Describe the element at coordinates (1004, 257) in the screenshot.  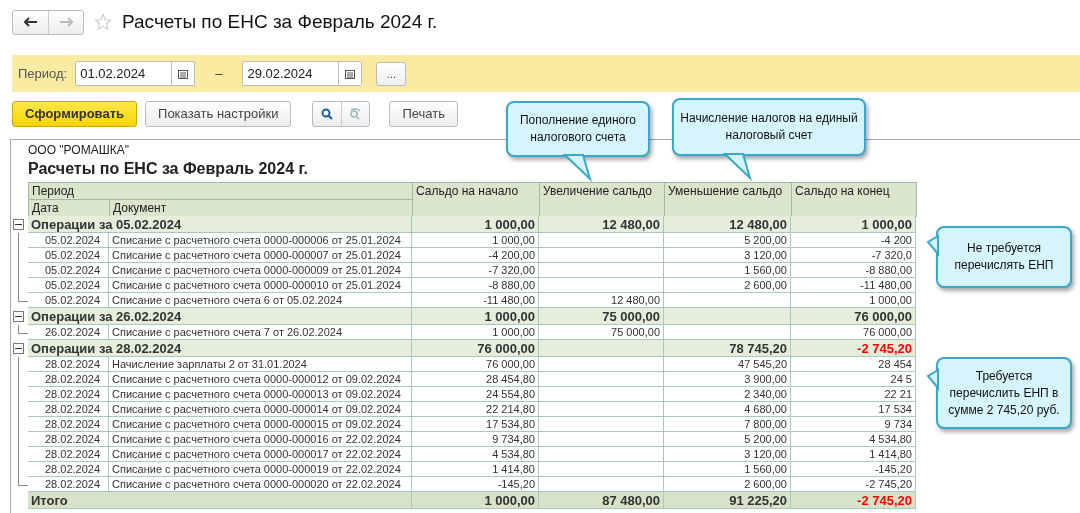
I see `callout-note: Не требуется перечислять ЕНП` at that location.